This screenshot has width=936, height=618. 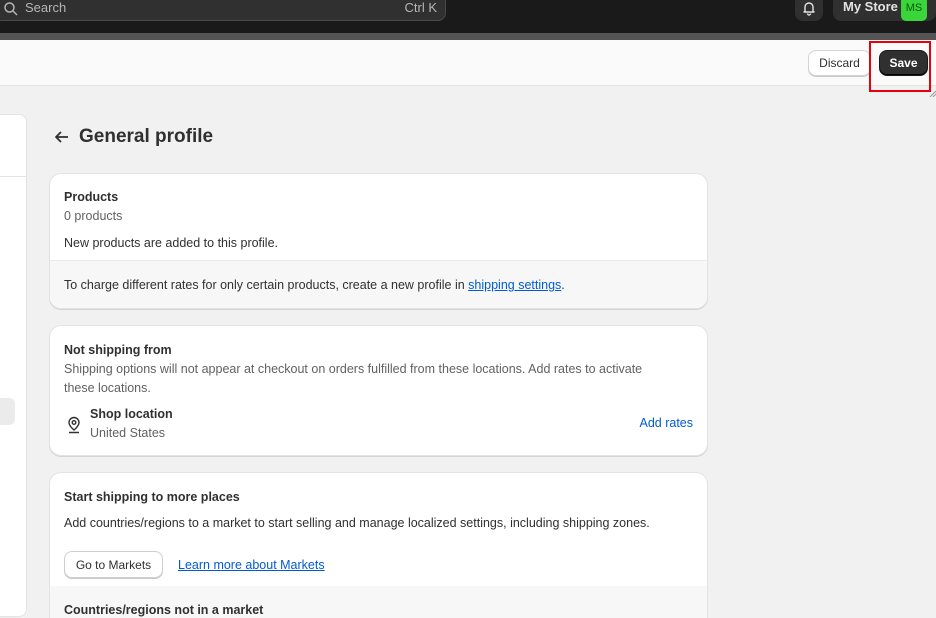 I want to click on avatar: MS, so click(x=914, y=10).